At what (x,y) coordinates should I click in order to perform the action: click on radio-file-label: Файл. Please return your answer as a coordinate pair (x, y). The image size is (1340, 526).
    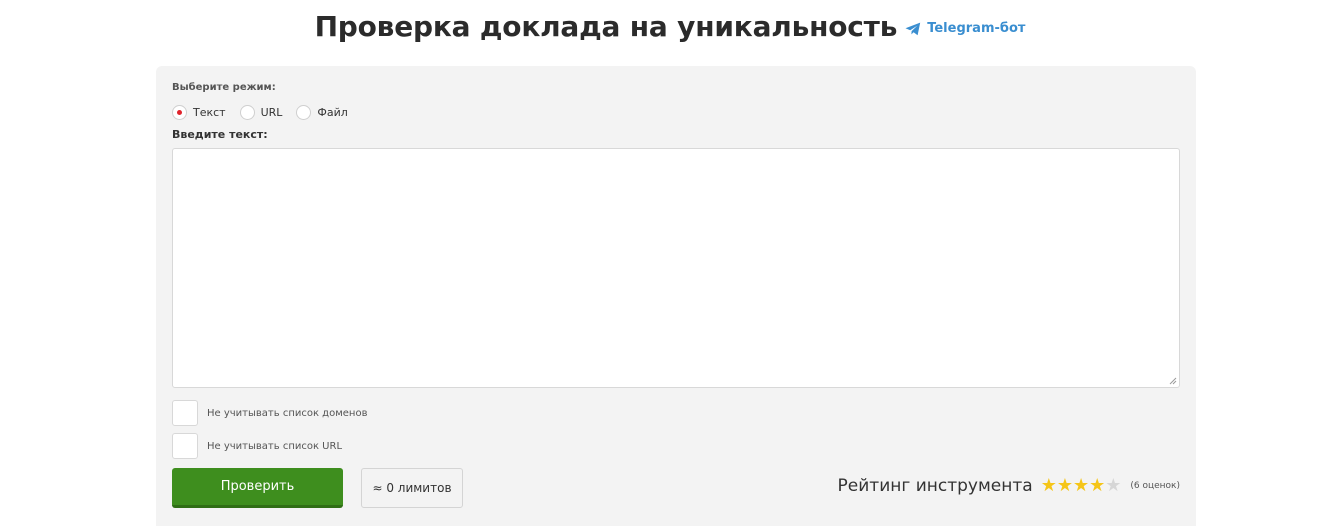
    Looking at the image, I should click on (332, 112).